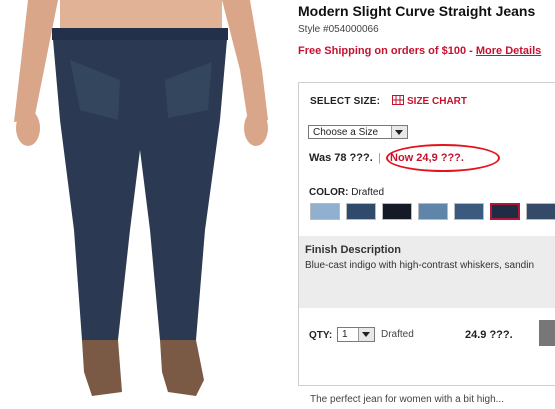 The height and width of the screenshot is (409, 555). I want to click on add-to-bag-button, so click(547, 333).